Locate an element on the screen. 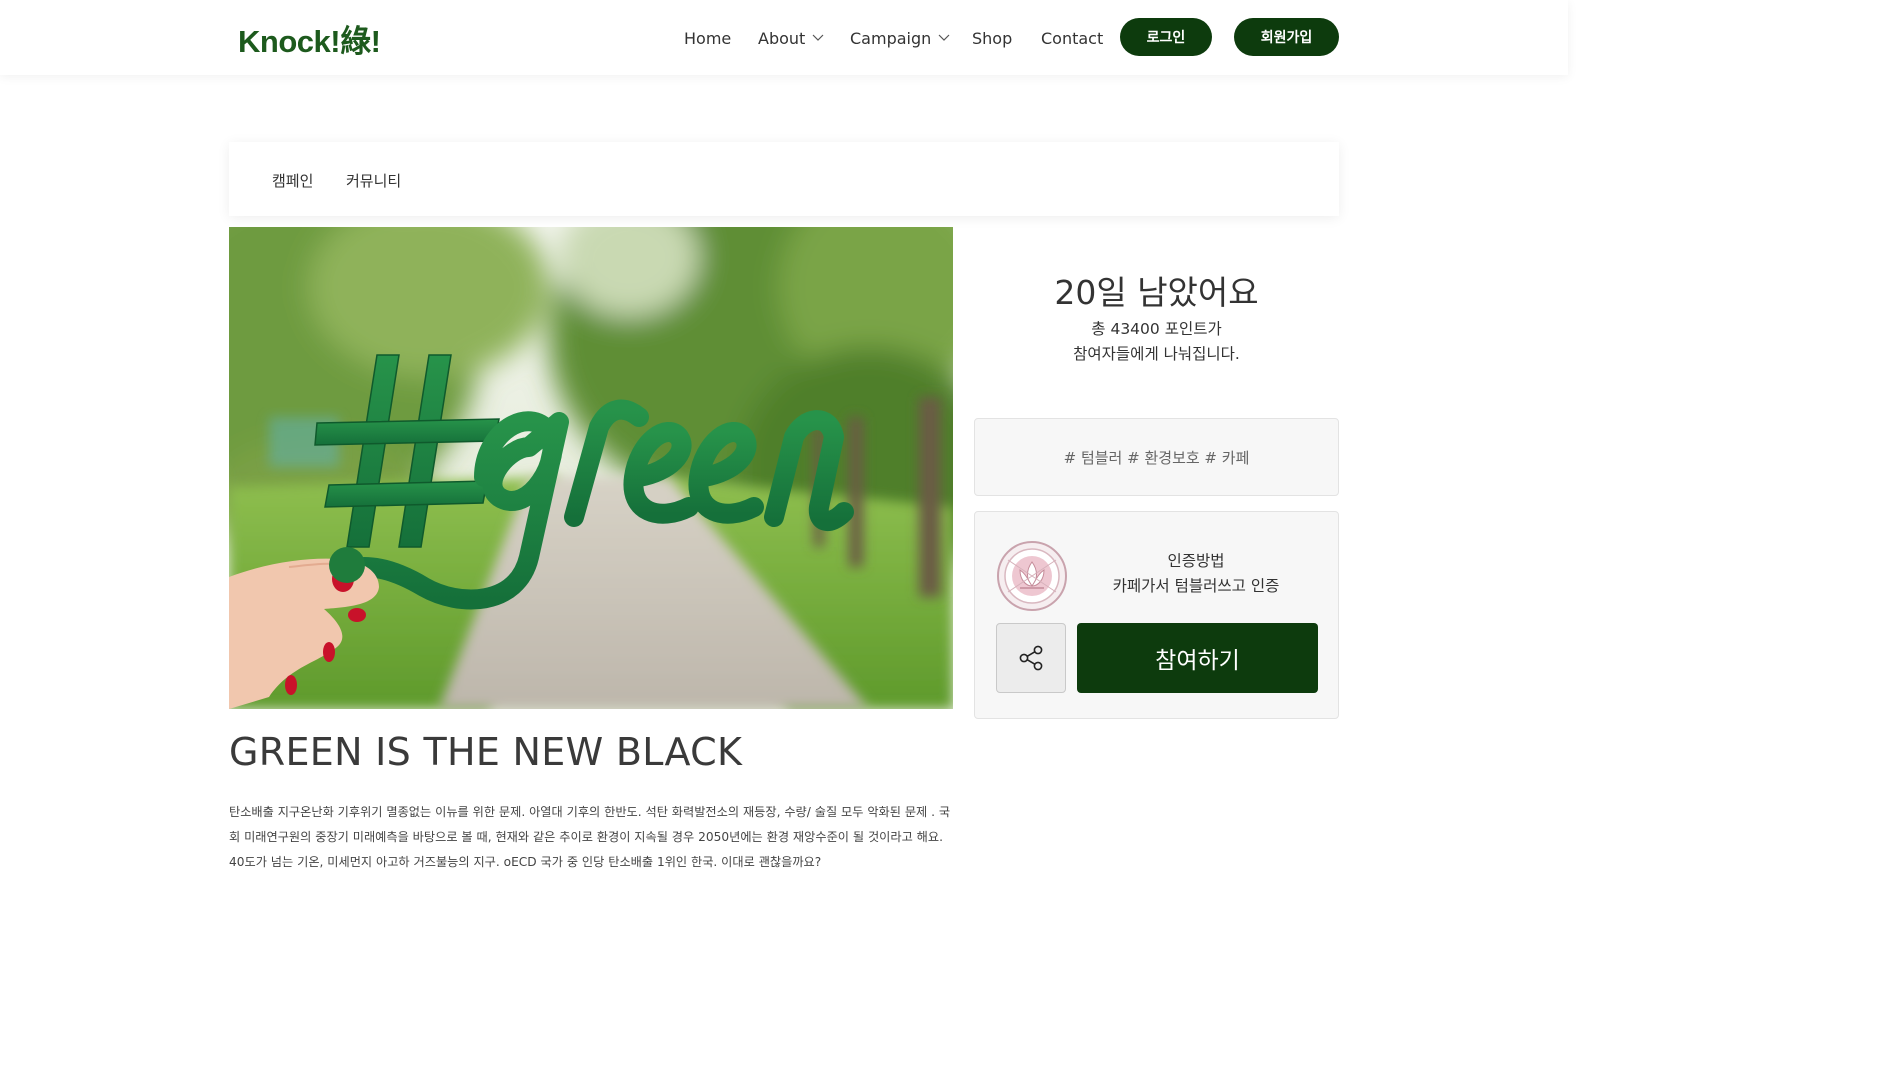 The height and width of the screenshot is (1080, 1899). nav-contact-label: Contact is located at coordinates (1072, 38).